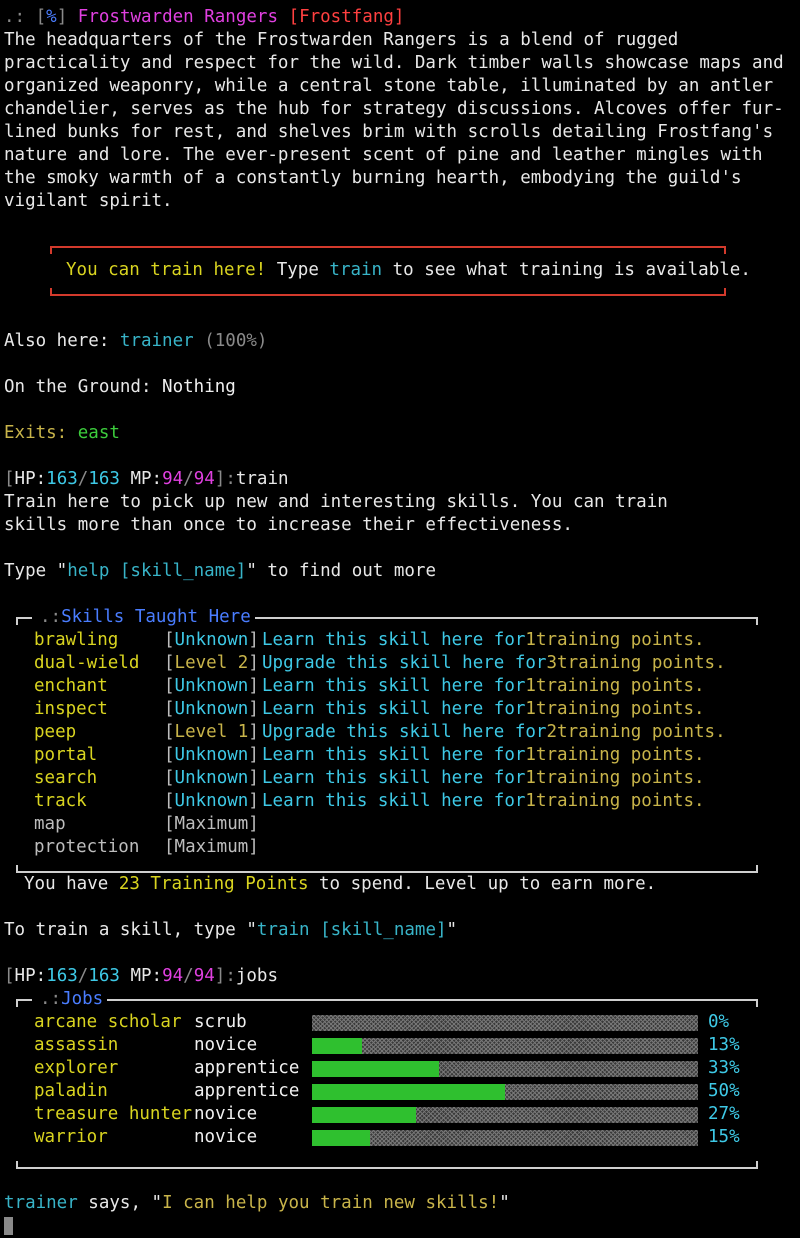  Describe the element at coordinates (400, 341) in the screenshot. I see `also-here-line: Also here: trainer (100%)` at that location.